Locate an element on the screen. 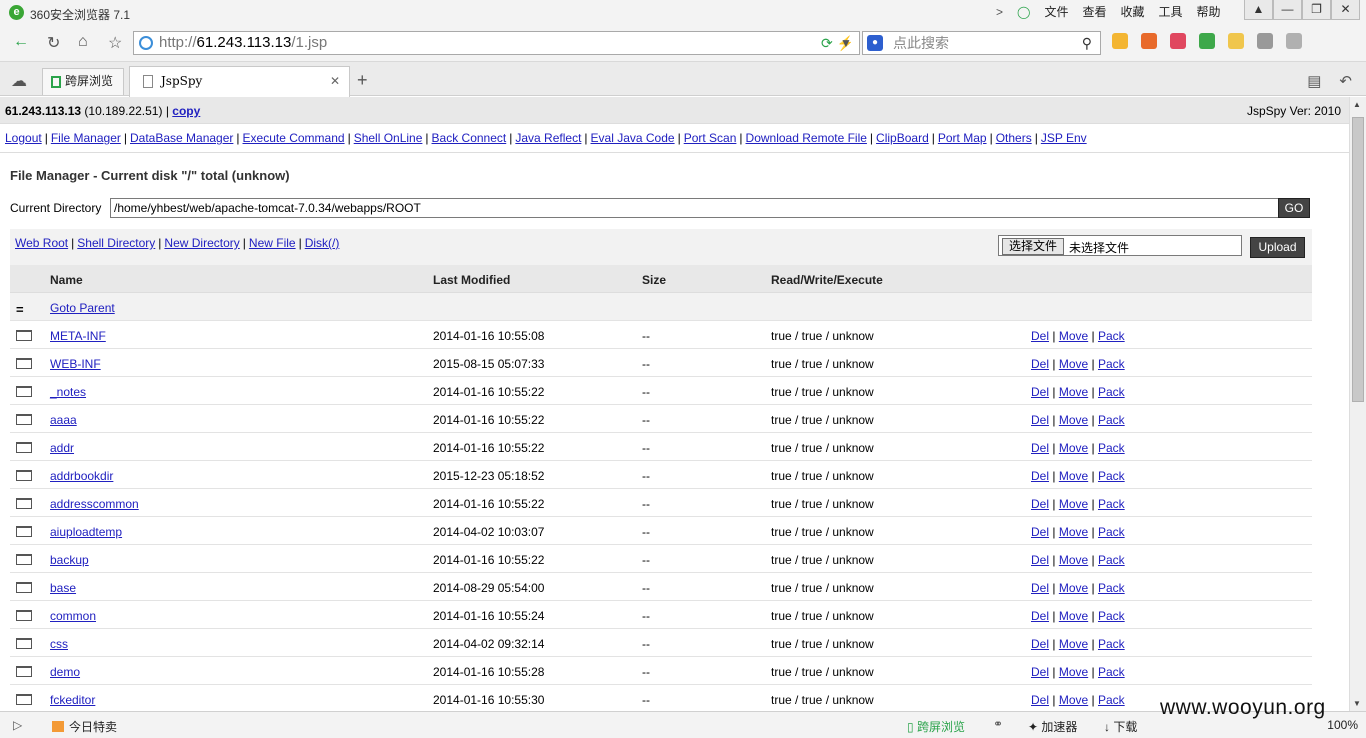 The height and width of the screenshot is (738, 1366). nav-link-eval-java-code: Eval Java Code is located at coordinates (633, 138).